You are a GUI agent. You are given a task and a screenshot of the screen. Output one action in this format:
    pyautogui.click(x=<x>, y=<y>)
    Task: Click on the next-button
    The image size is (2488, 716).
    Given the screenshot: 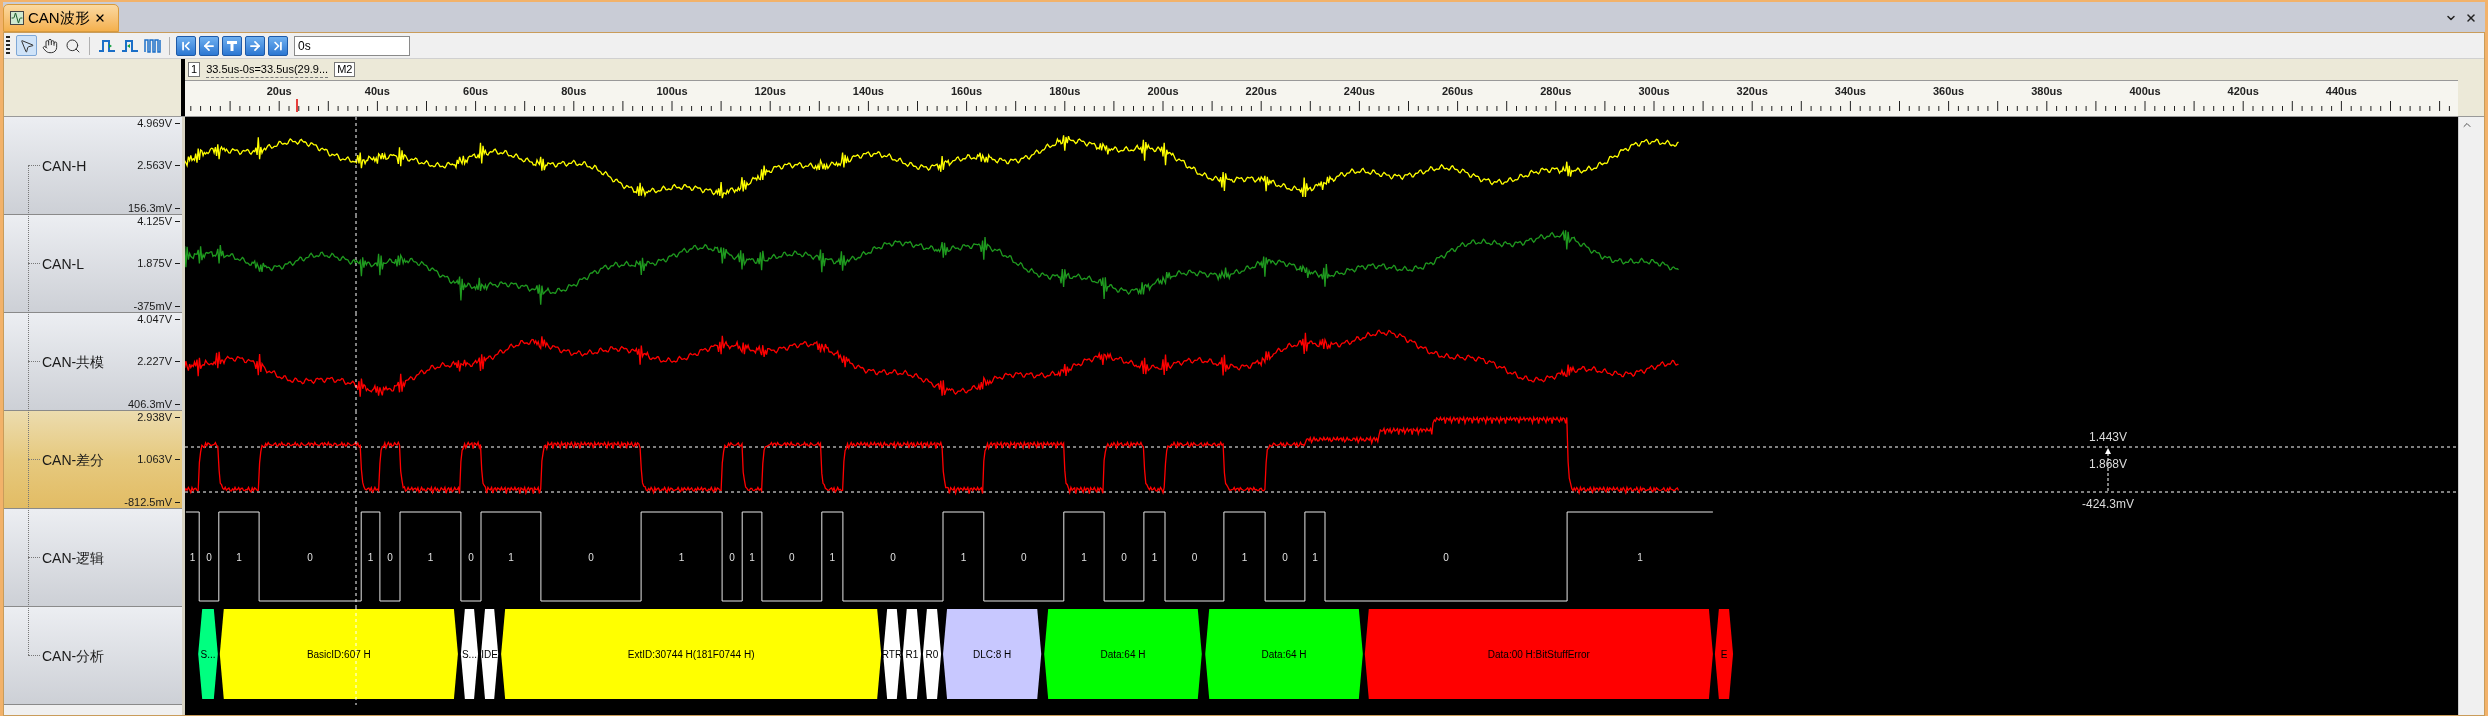 What is the action you would take?
    pyautogui.click(x=255, y=45)
    